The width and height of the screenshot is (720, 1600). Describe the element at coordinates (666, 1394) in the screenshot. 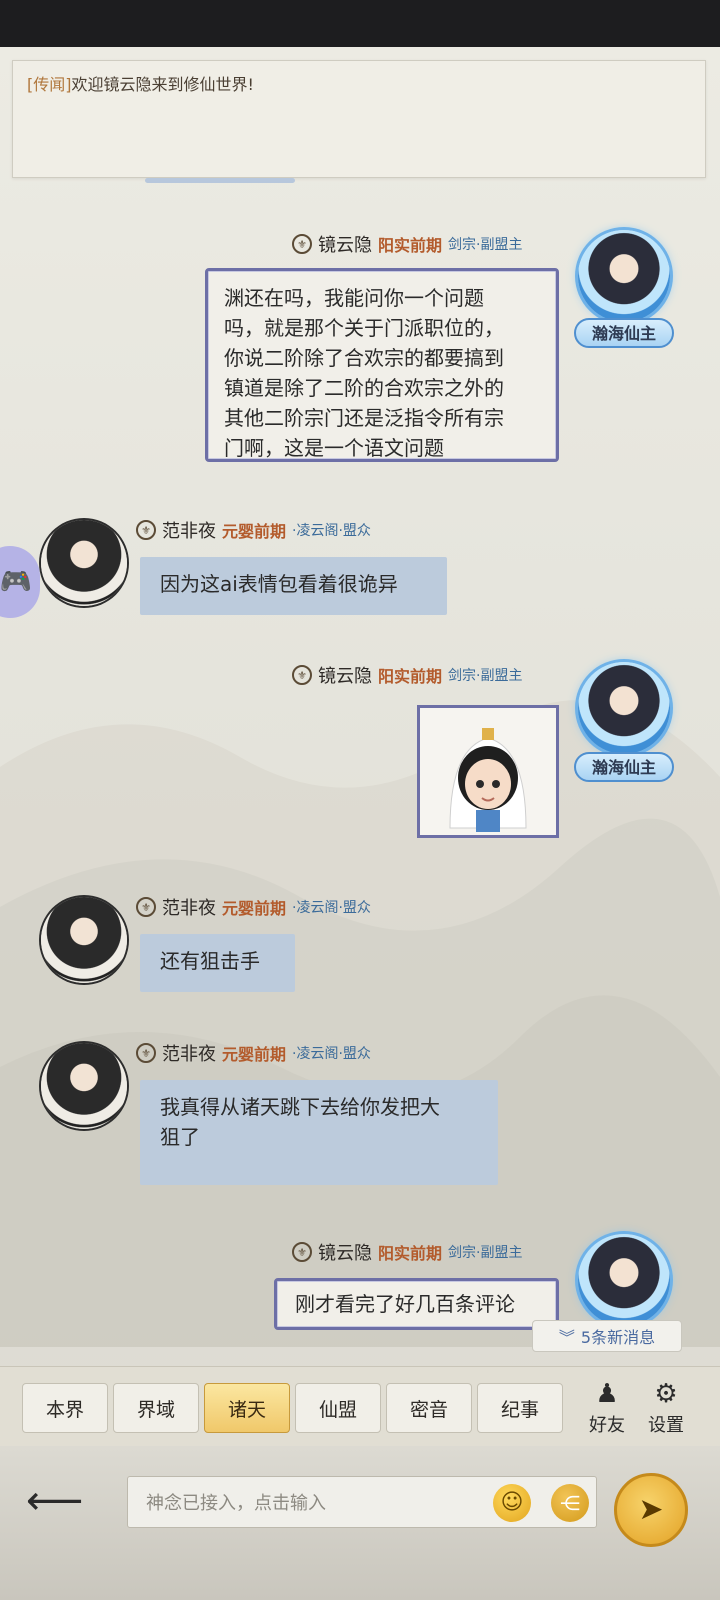

I see `gear-icon: ⚙` at that location.